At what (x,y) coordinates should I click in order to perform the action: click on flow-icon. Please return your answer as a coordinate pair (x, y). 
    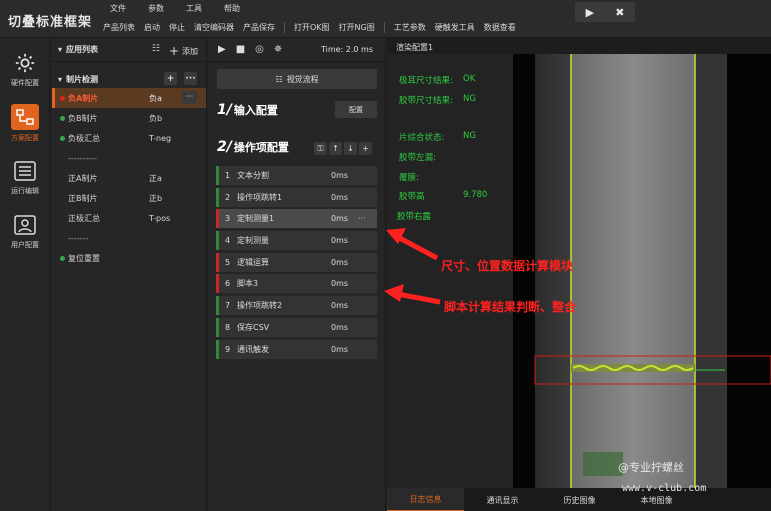
    Looking at the image, I should click on (25, 116).